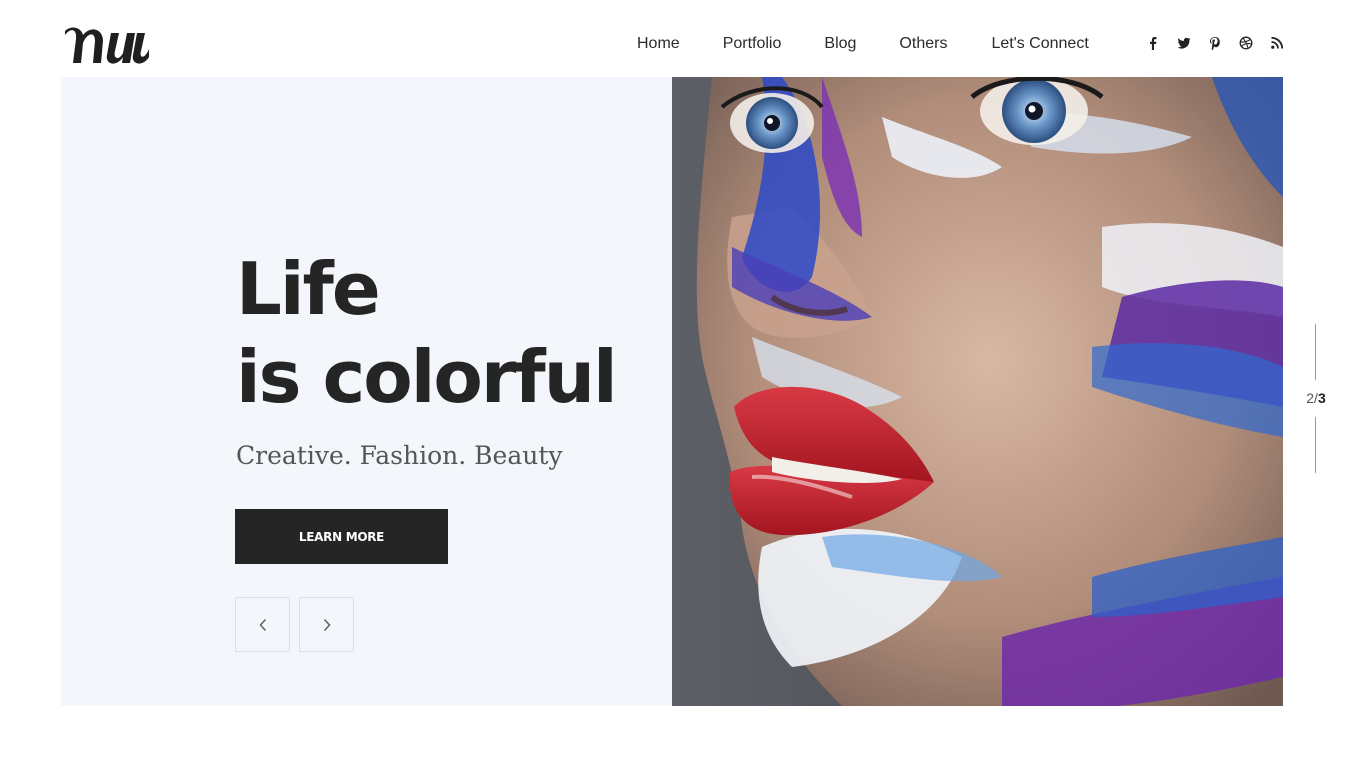  Describe the element at coordinates (1039, 44) in the screenshot. I see `nav-lets-connect: Let's Connect` at that location.